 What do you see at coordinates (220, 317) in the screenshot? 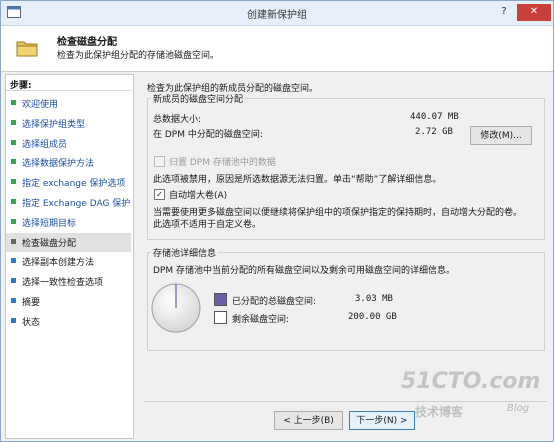
I see `free-legend-swatch` at bounding box center [220, 317].